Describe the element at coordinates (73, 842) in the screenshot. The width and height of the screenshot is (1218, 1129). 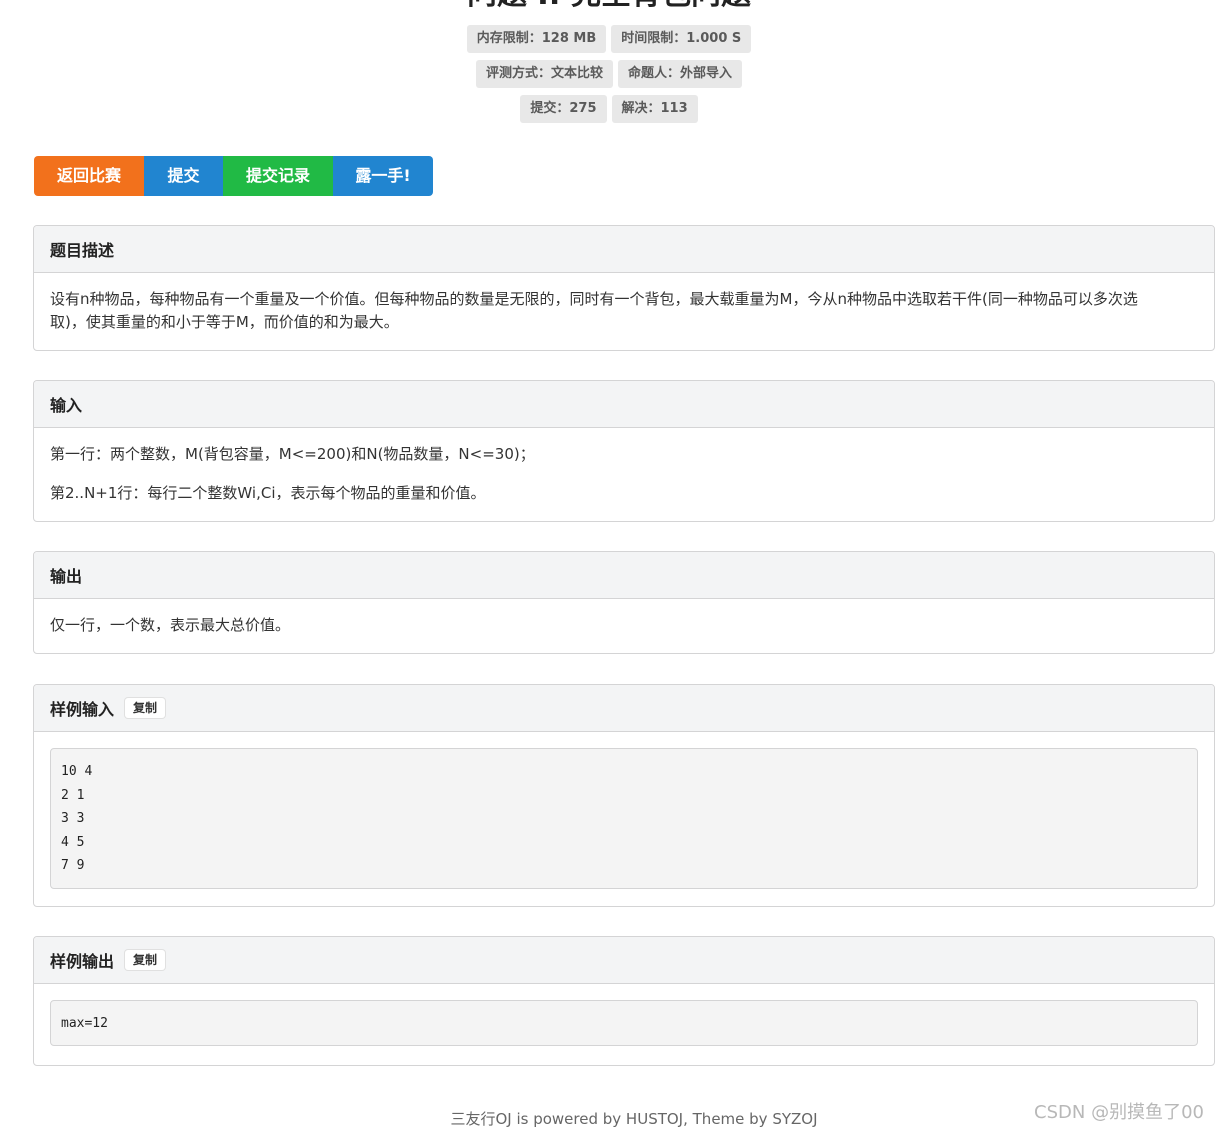
I see `code-line: 4 5` at that location.